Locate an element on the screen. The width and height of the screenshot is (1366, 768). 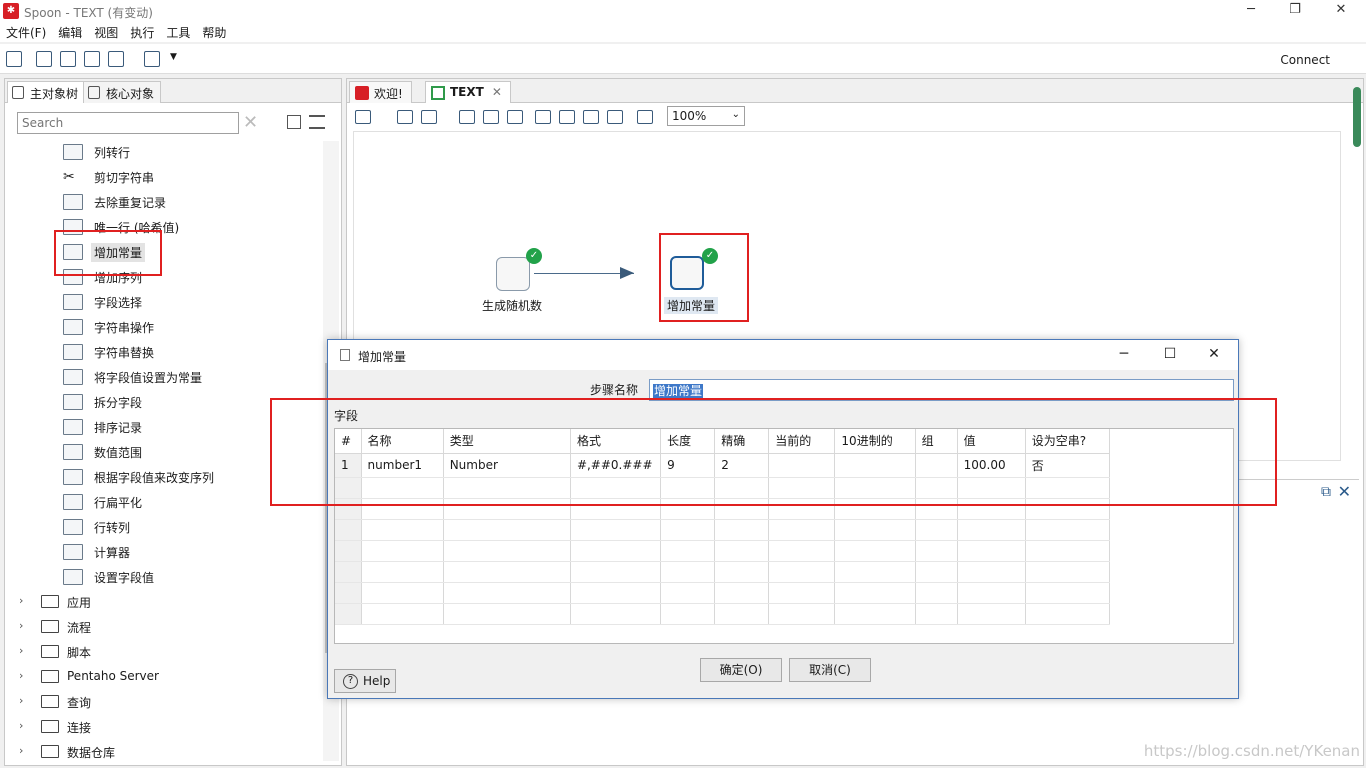
new-file-icon is located at coordinates (14, 59).